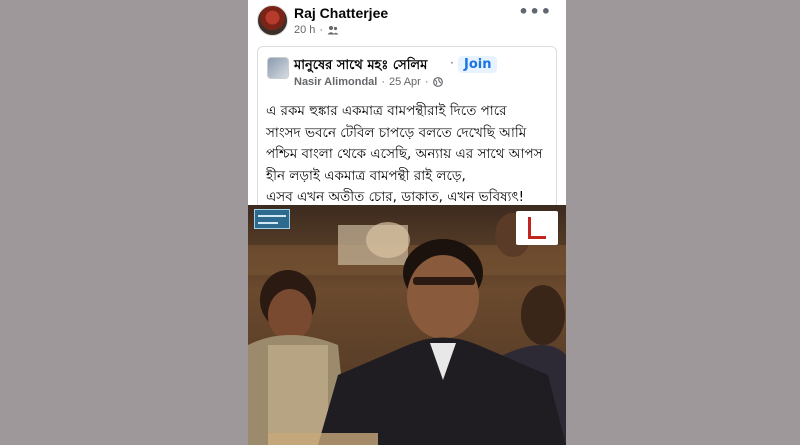 The width and height of the screenshot is (800, 445). What do you see at coordinates (437, 82) in the screenshot?
I see `globe-icon` at bounding box center [437, 82].